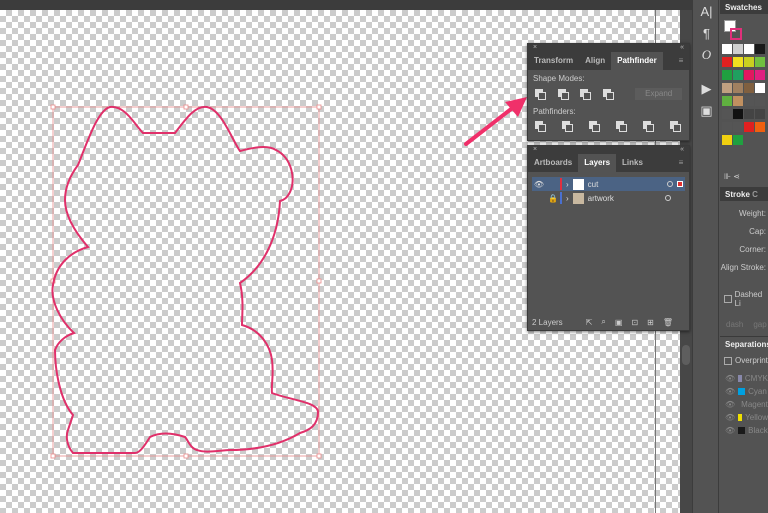 Image resolution: width=768 pixels, height=513 pixels. I want to click on stroke-tab: Stroke C, so click(744, 194).